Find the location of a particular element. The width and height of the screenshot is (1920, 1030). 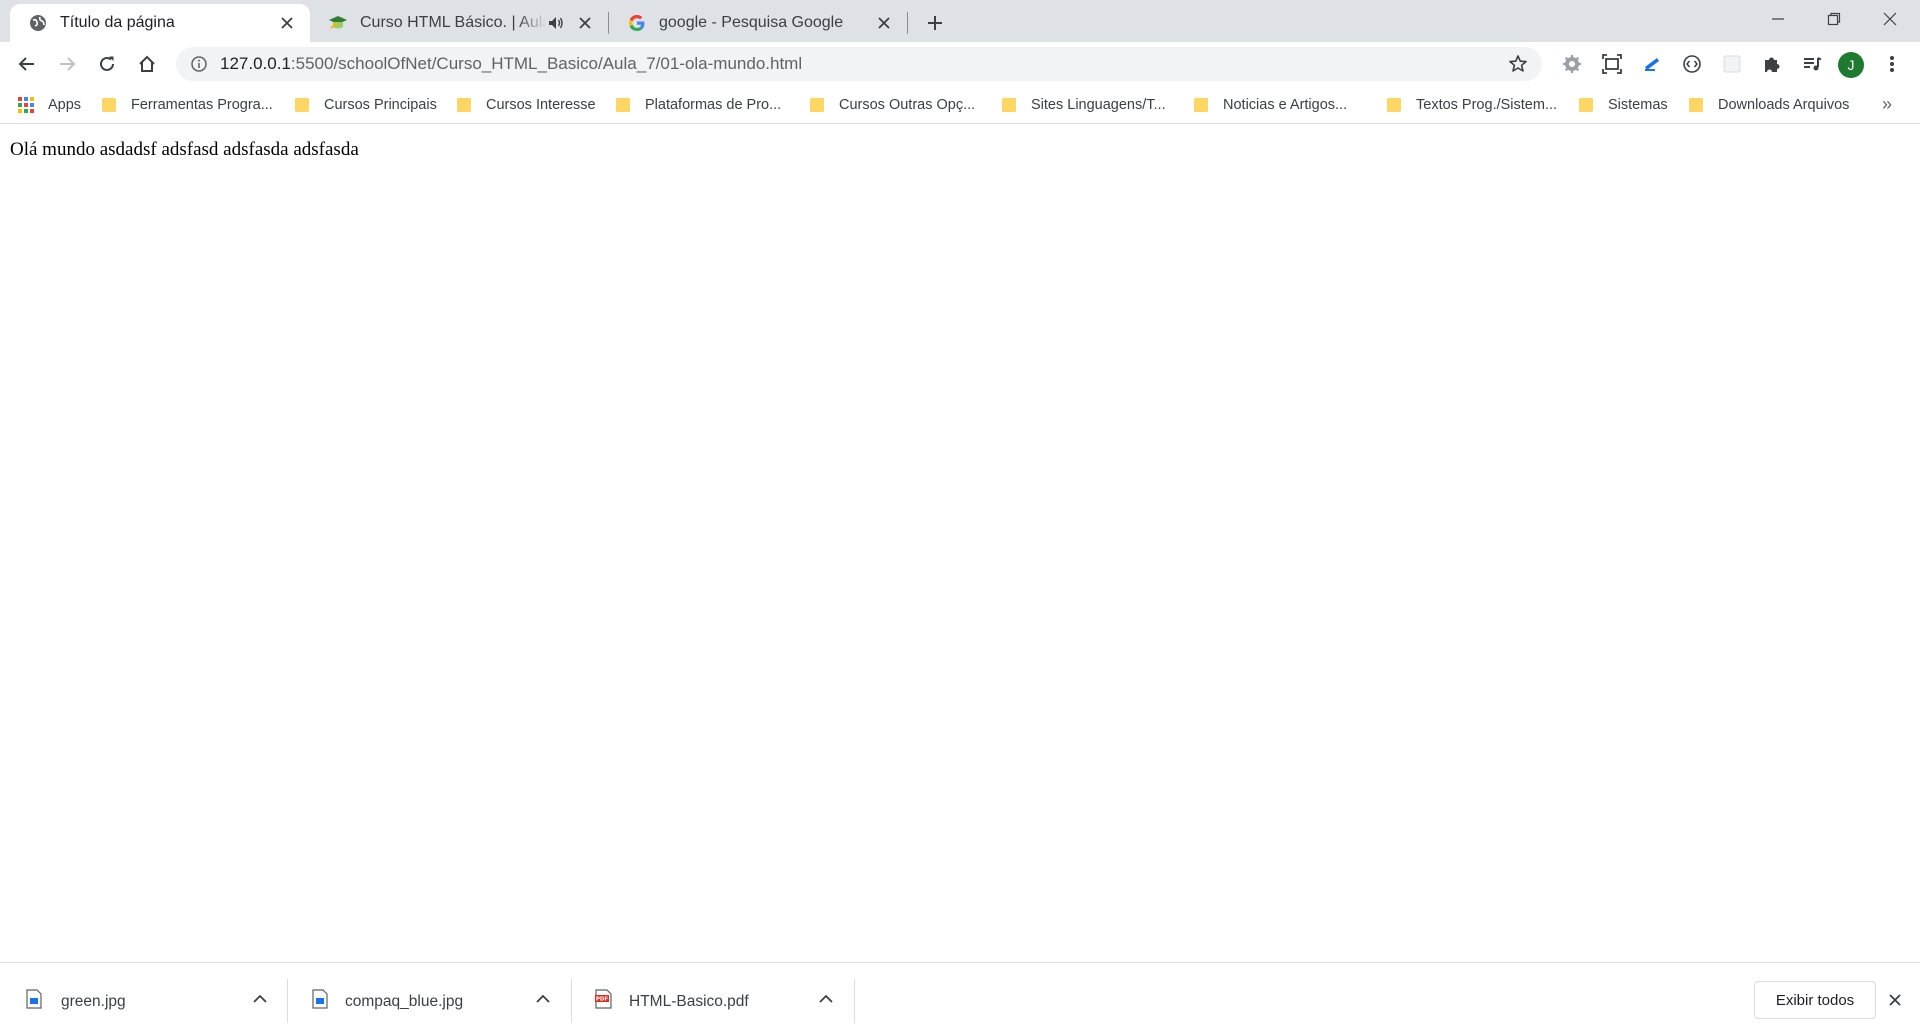

close-window-button is located at coordinates (1890, 19).